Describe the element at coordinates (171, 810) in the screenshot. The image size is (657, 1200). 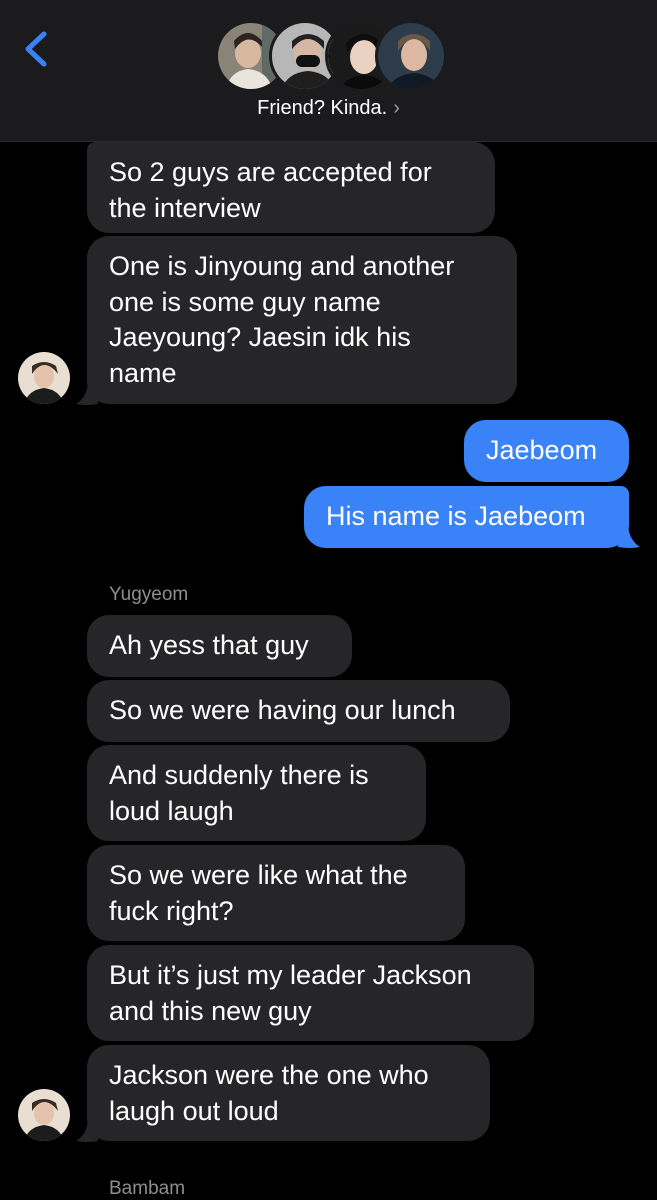
I see `message-line: loud laugh` at that location.